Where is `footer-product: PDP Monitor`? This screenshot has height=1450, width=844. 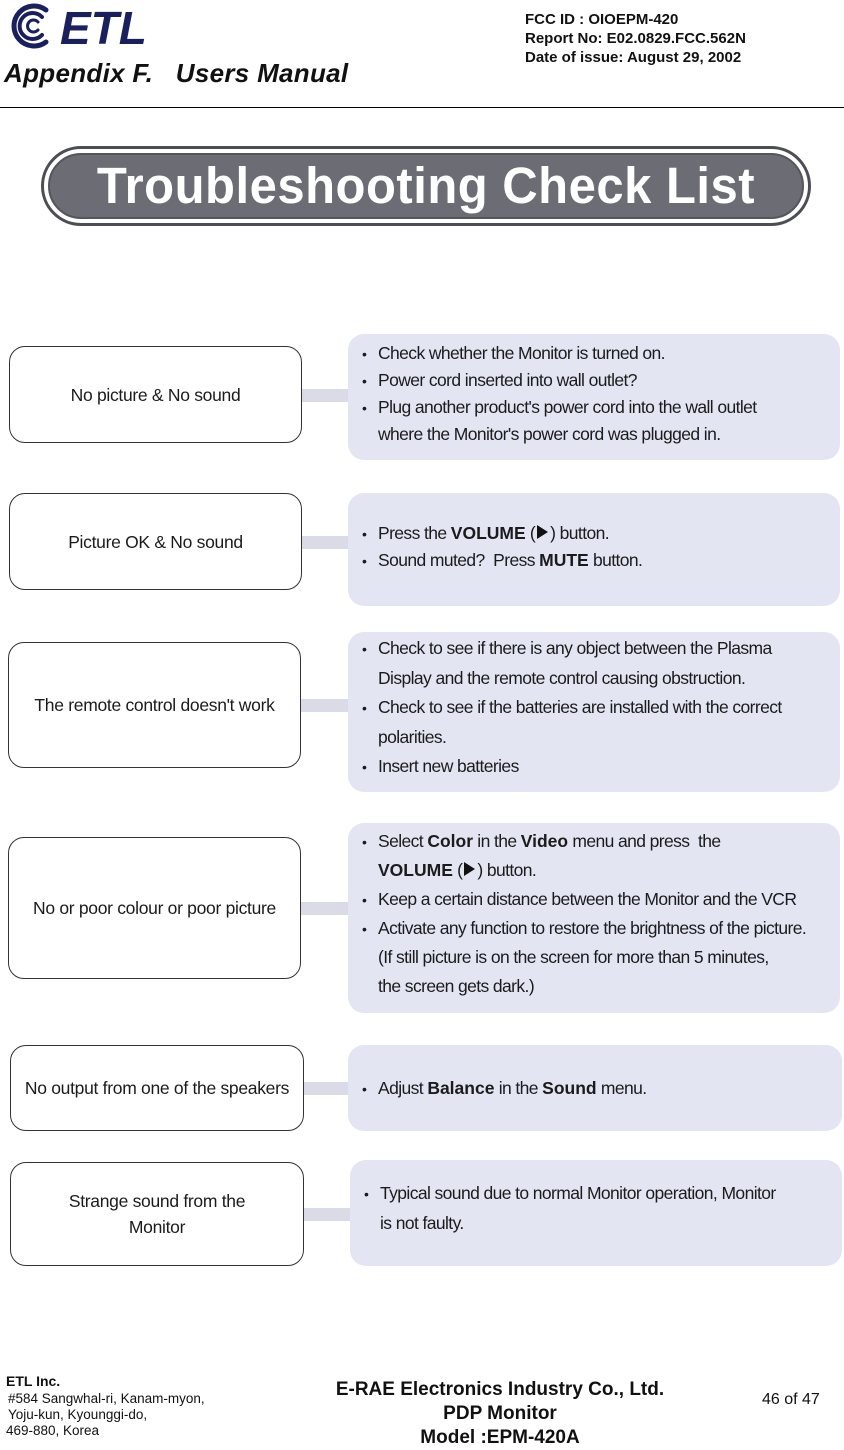 footer-product: PDP Monitor is located at coordinates (500, 1413).